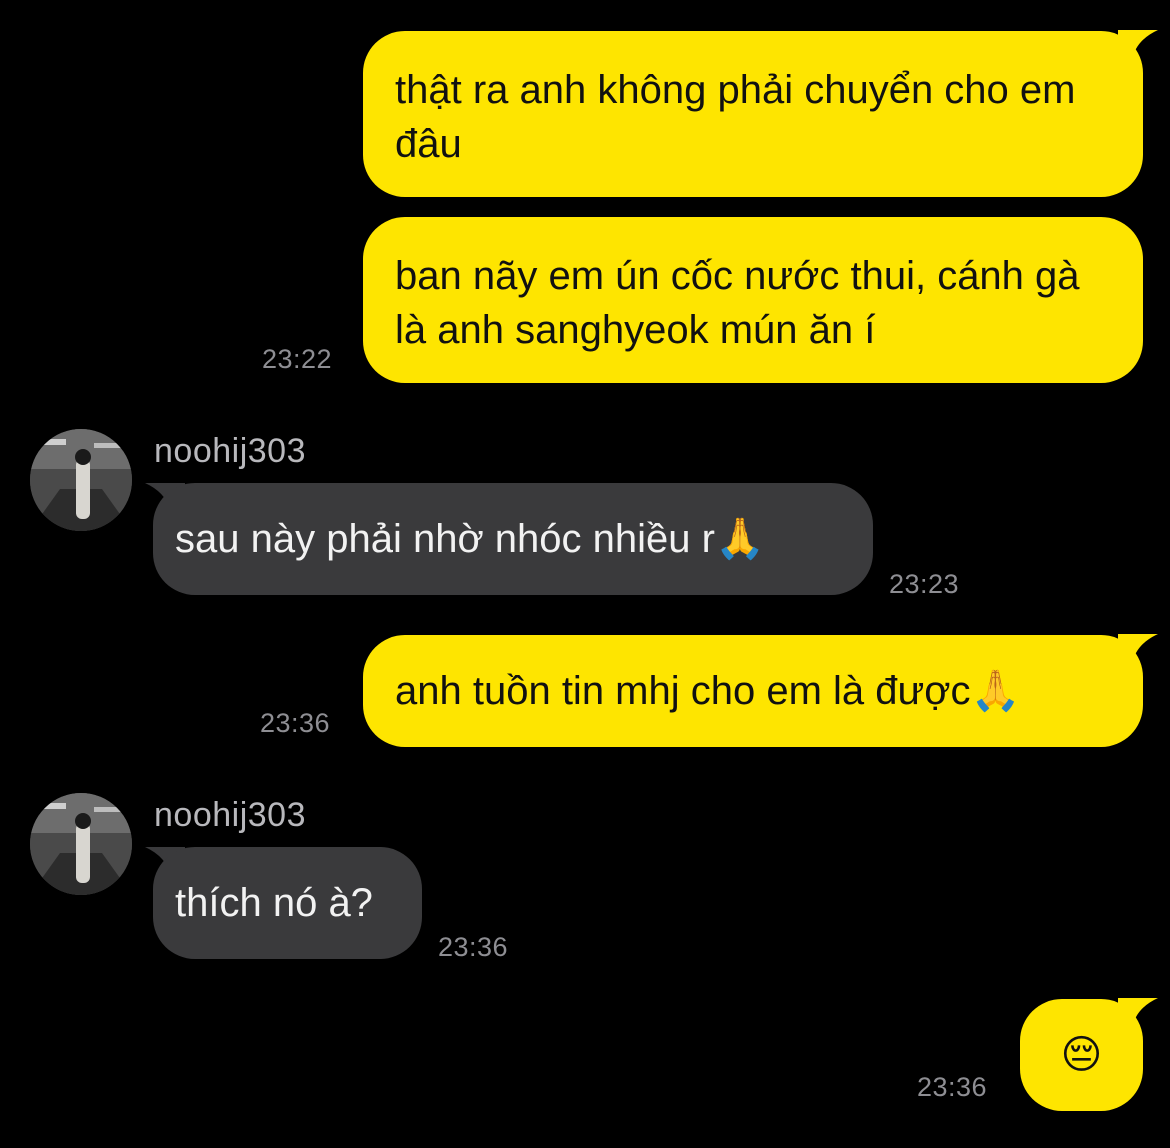 Image resolution: width=1170 pixels, height=1148 pixels. I want to click on message-timestamp: 23:22, so click(297, 359).